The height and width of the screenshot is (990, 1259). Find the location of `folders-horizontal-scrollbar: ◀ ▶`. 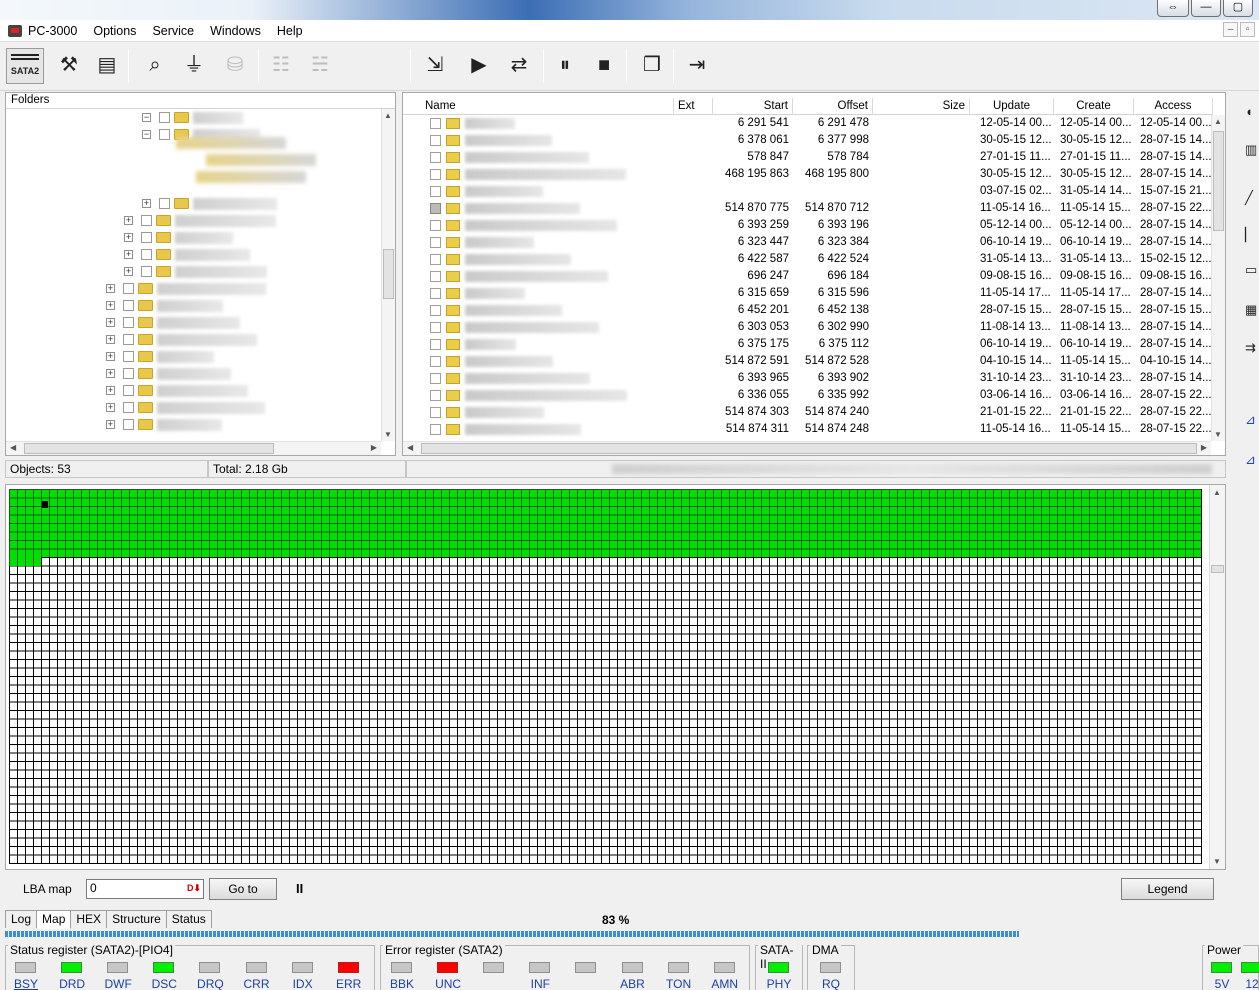

folders-horizontal-scrollbar: ◀ ▶ is located at coordinates (193, 448).